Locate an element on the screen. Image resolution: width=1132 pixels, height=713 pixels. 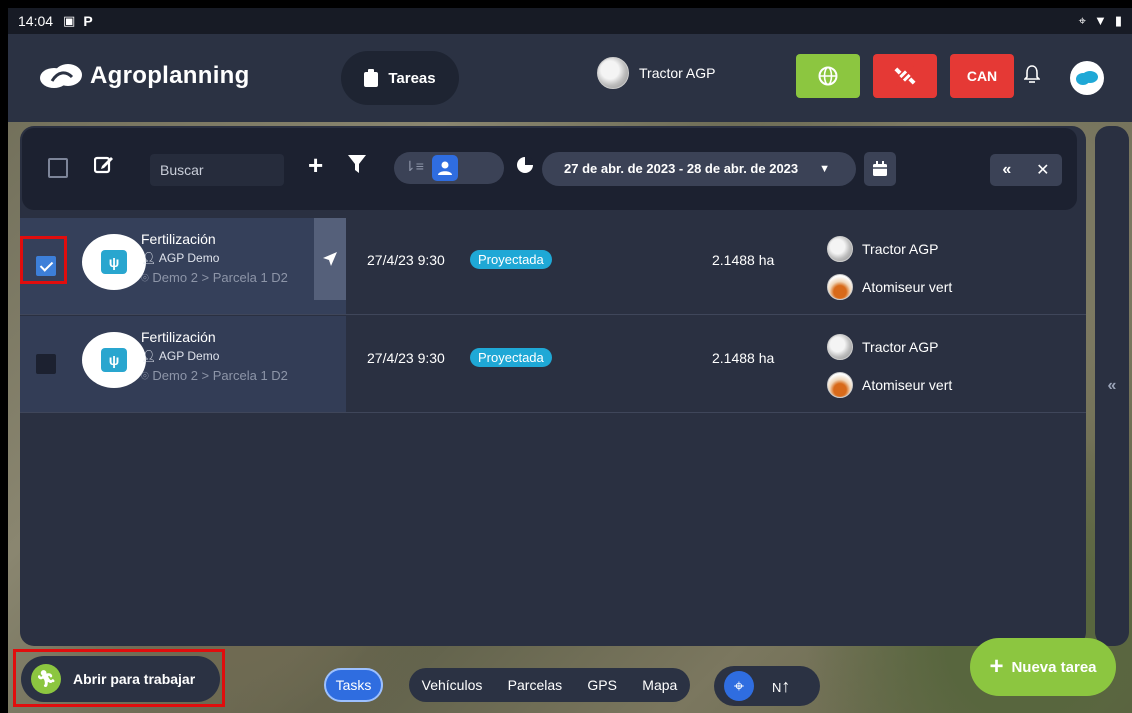
navigation-arrow-icon is located at coordinates (330, 259).